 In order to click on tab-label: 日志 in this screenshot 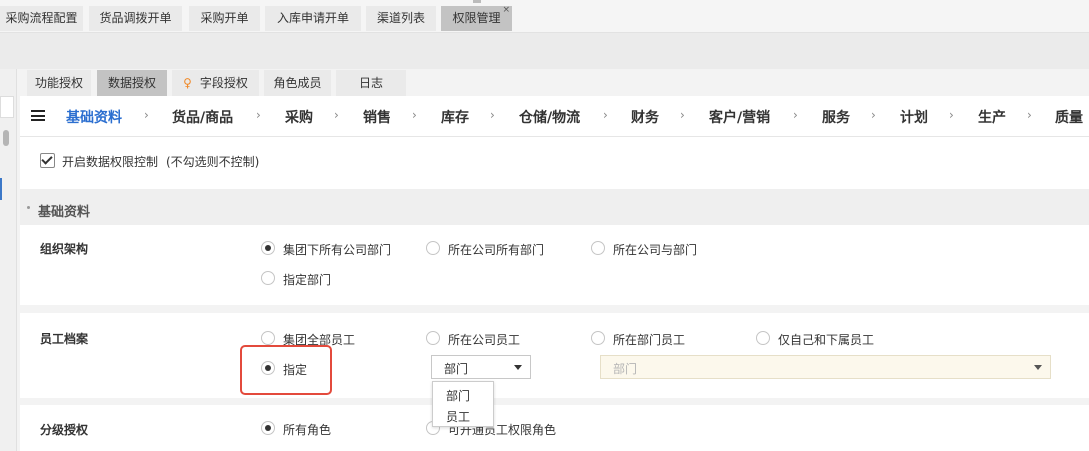, I will do `click(370, 83)`.